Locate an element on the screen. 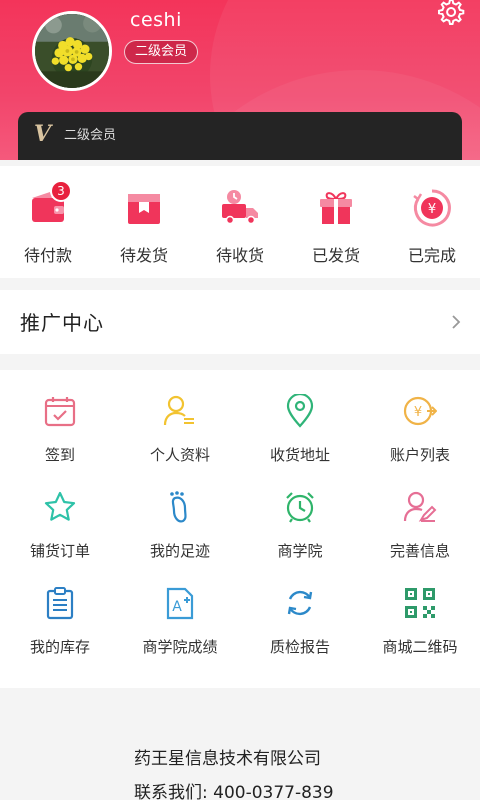 This screenshot has height=800, width=480. company-name: 药王星信息技术有限公司 is located at coordinates (227, 759).